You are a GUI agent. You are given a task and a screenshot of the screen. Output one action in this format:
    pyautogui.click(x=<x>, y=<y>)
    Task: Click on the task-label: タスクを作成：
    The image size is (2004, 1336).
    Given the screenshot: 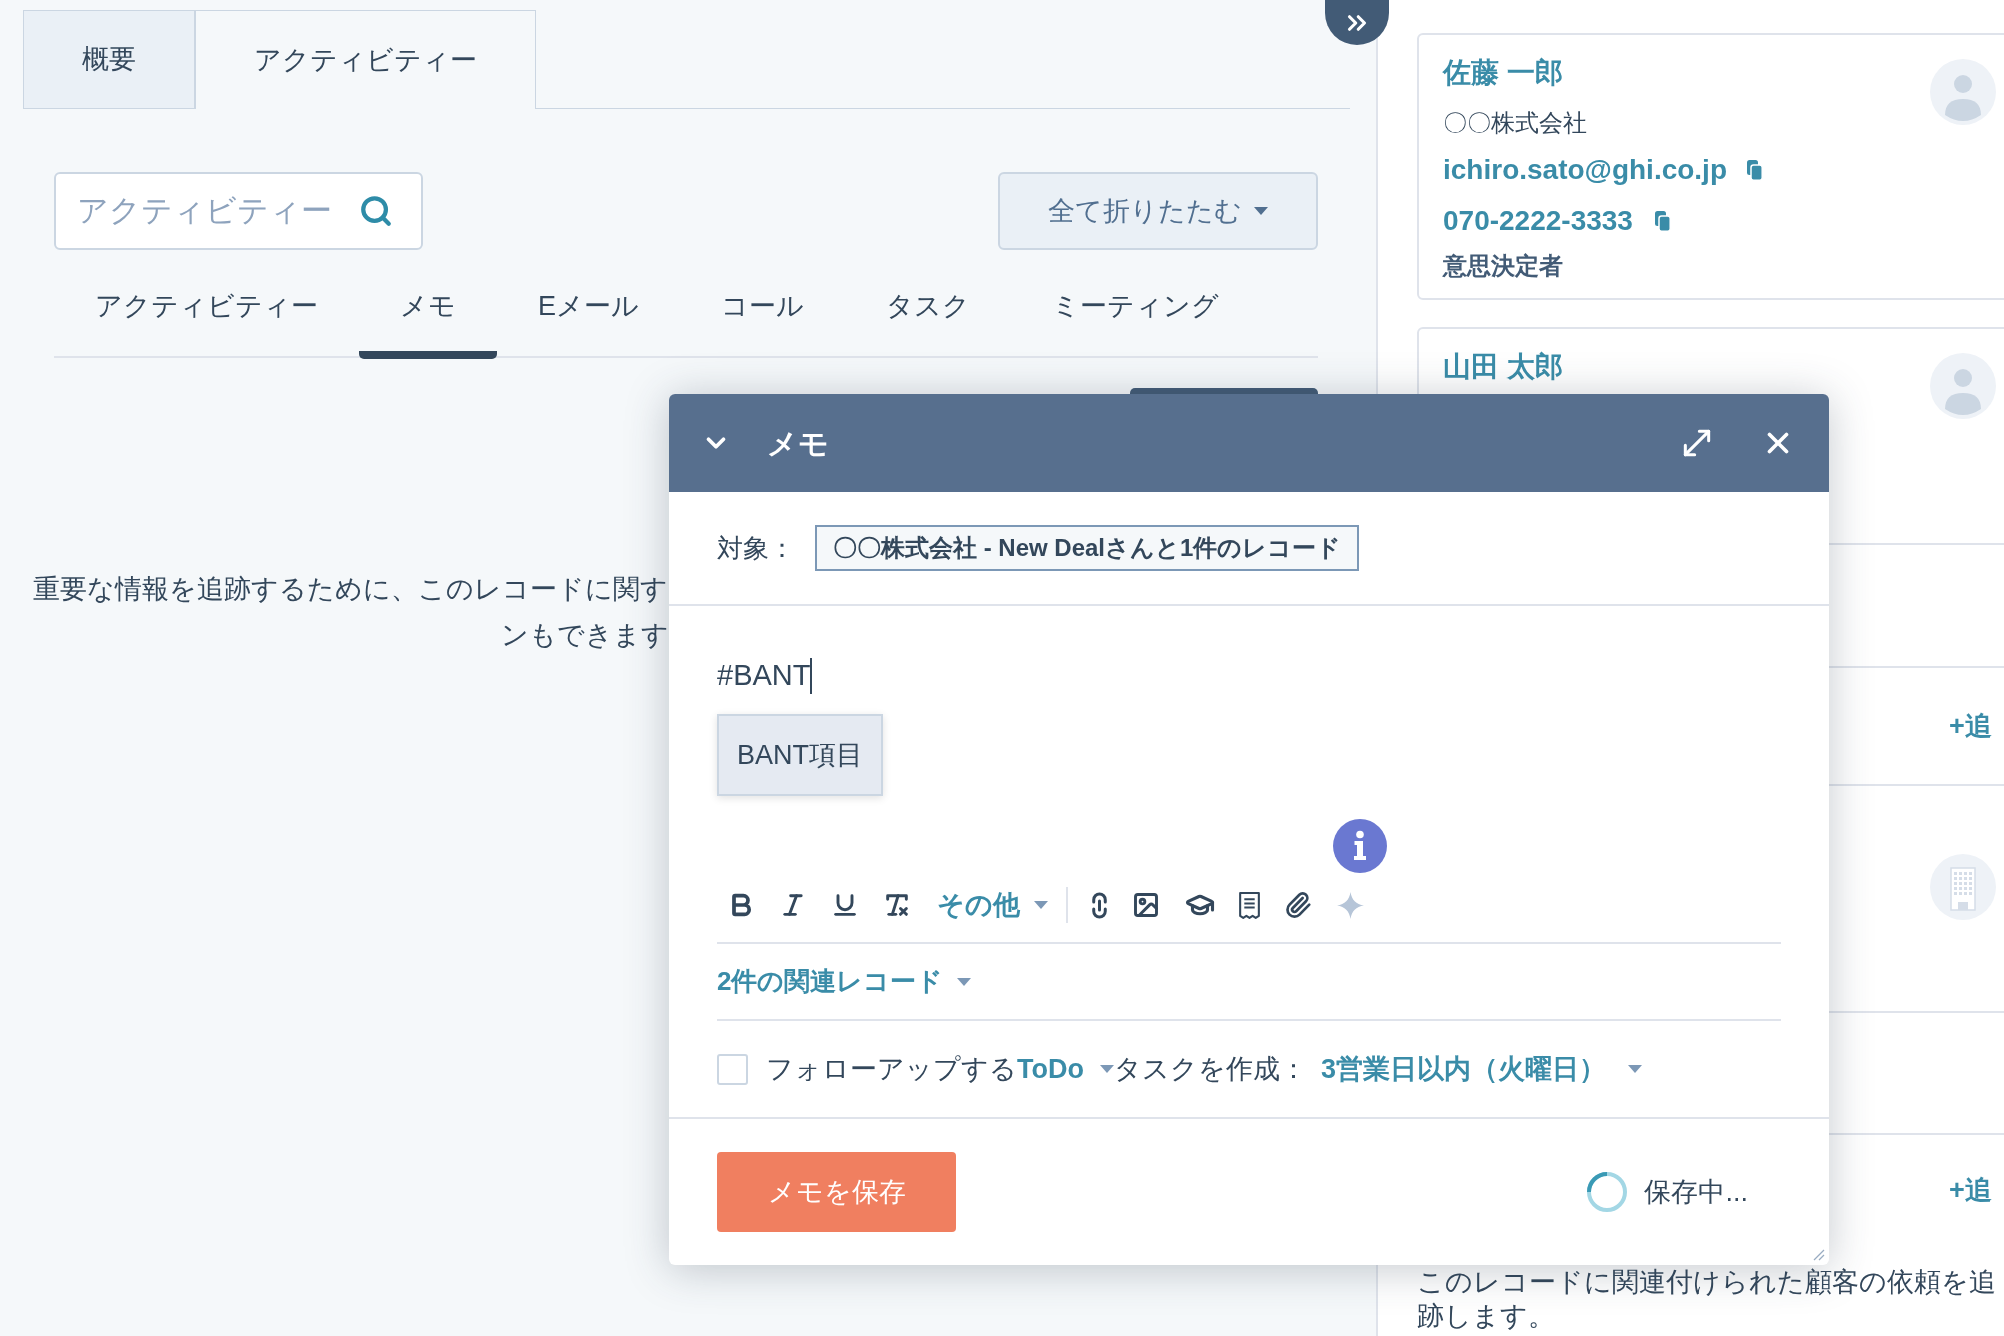 What is the action you would take?
    pyautogui.click(x=1210, y=1069)
    